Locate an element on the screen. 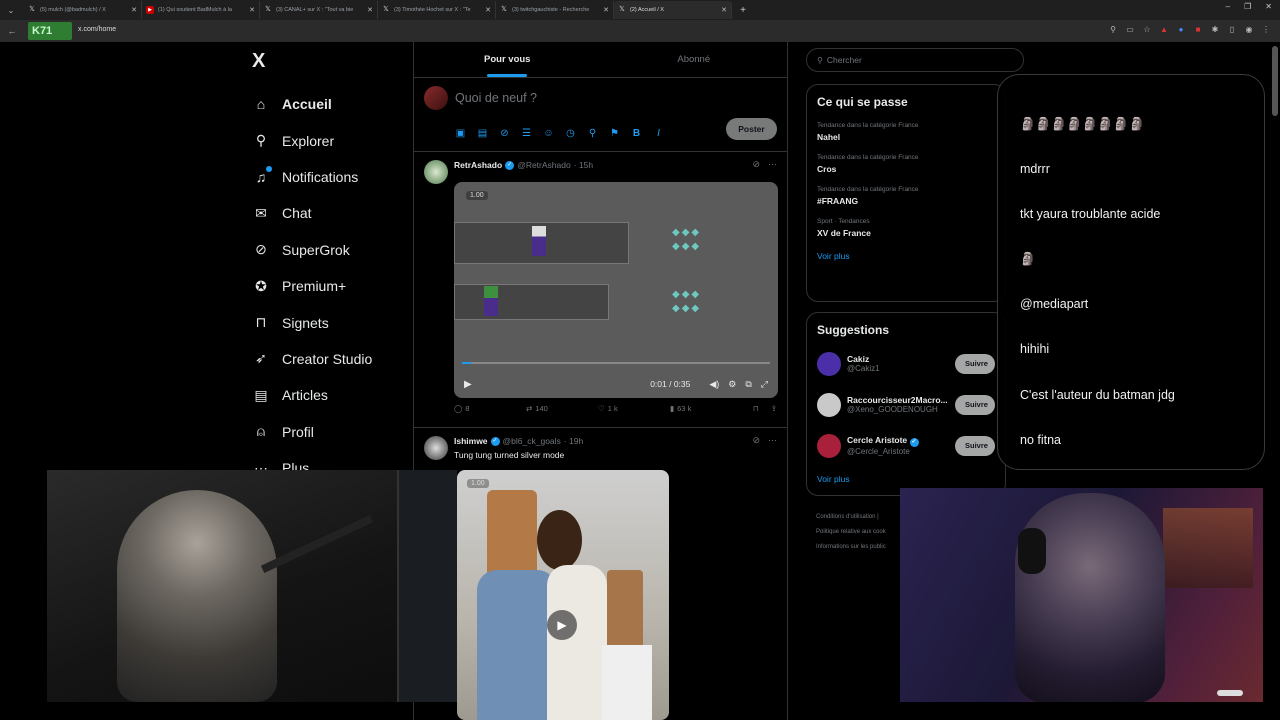  post-button: Poster is located at coordinates (751, 129).